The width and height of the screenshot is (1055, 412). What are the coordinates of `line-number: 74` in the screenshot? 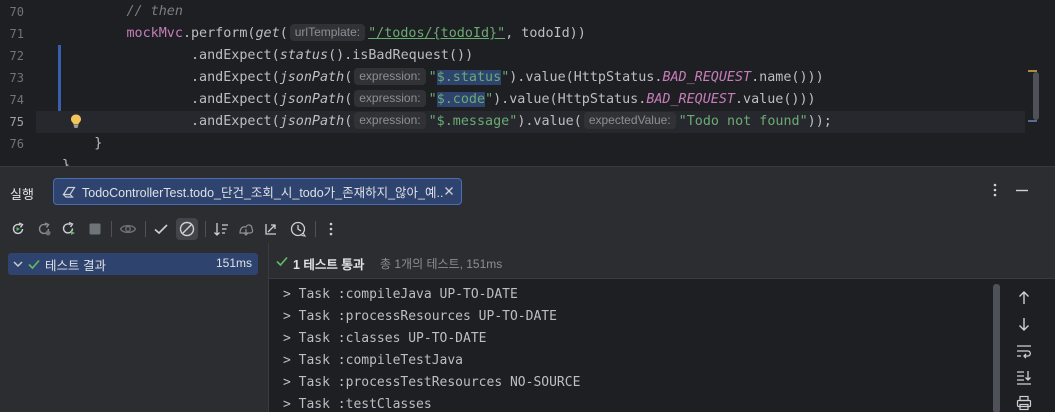 It's located at (16, 100).